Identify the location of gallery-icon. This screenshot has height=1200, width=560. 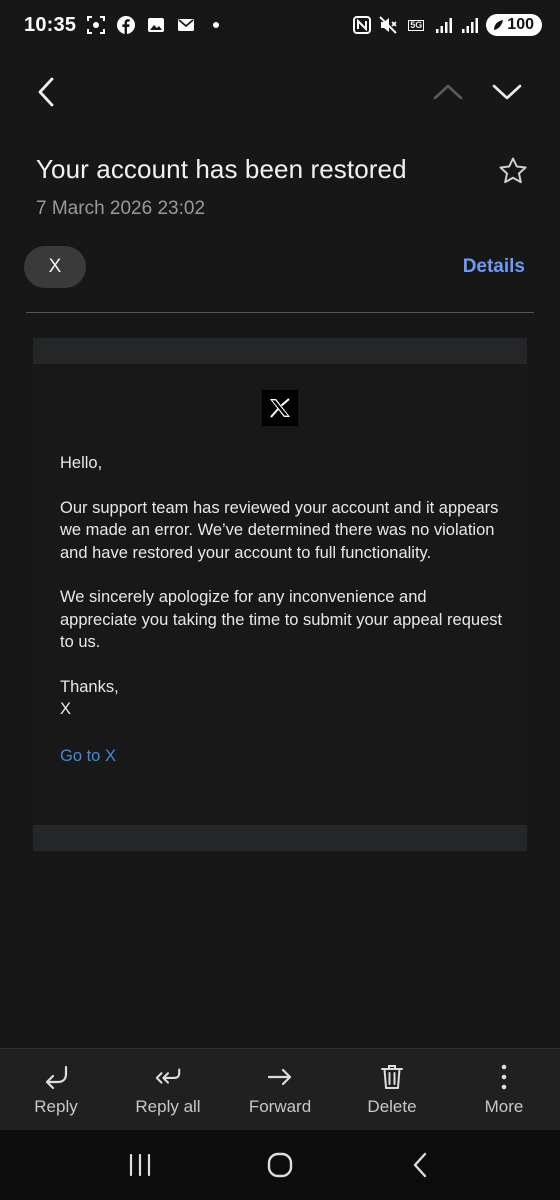
(156, 25).